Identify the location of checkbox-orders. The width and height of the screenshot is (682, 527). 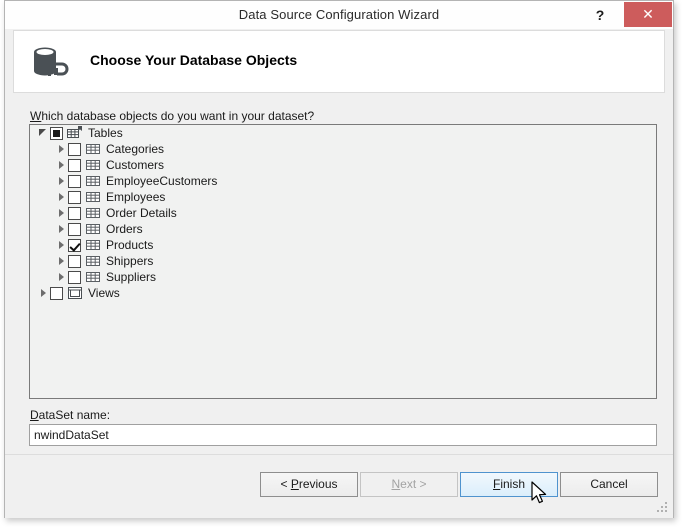
(74, 229).